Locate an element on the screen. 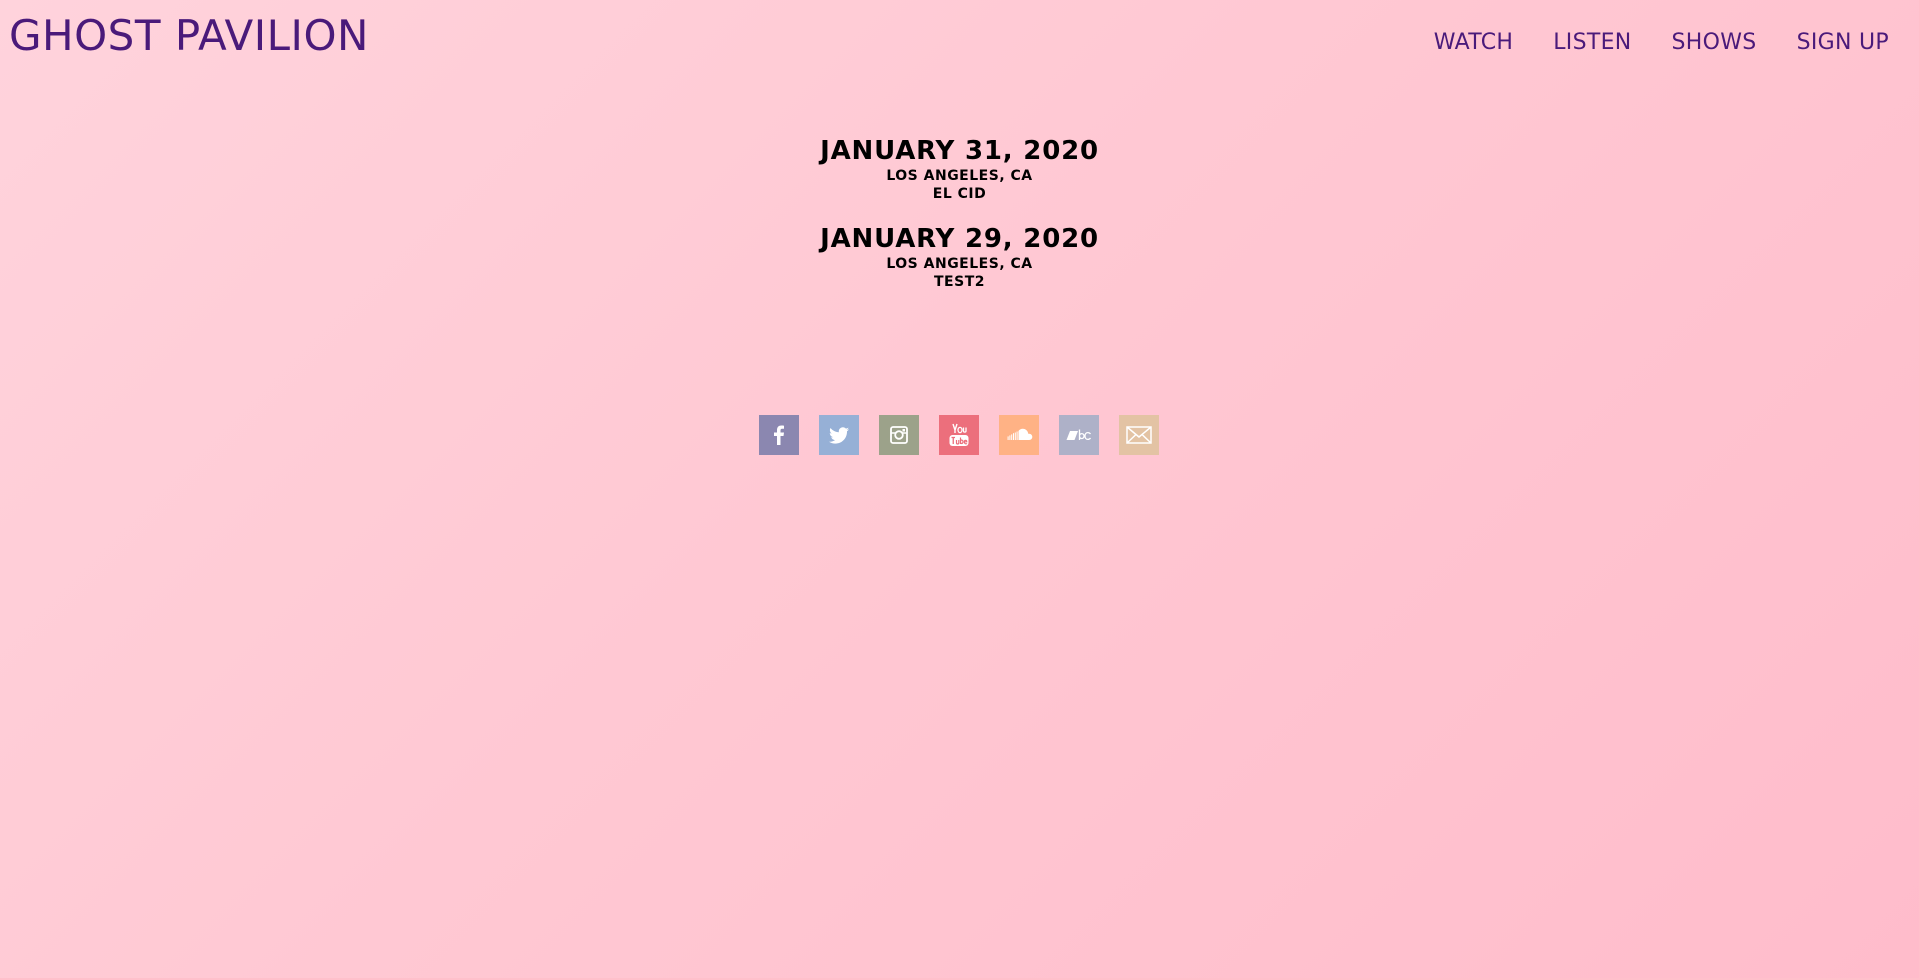 The height and width of the screenshot is (978, 1919). youtube-icon is located at coordinates (959, 434).